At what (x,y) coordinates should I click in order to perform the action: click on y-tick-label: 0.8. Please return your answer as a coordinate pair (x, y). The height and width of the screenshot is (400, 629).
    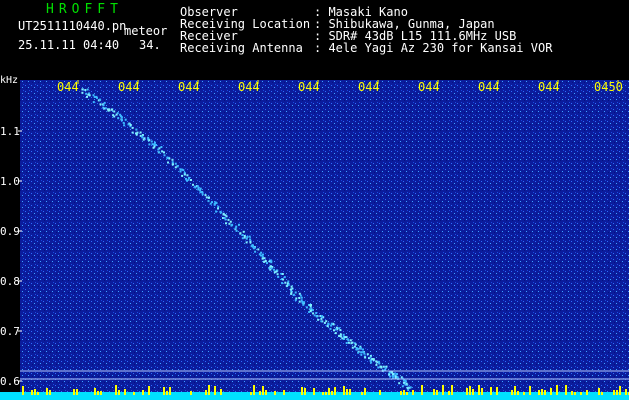
    Looking at the image, I should click on (10, 281).